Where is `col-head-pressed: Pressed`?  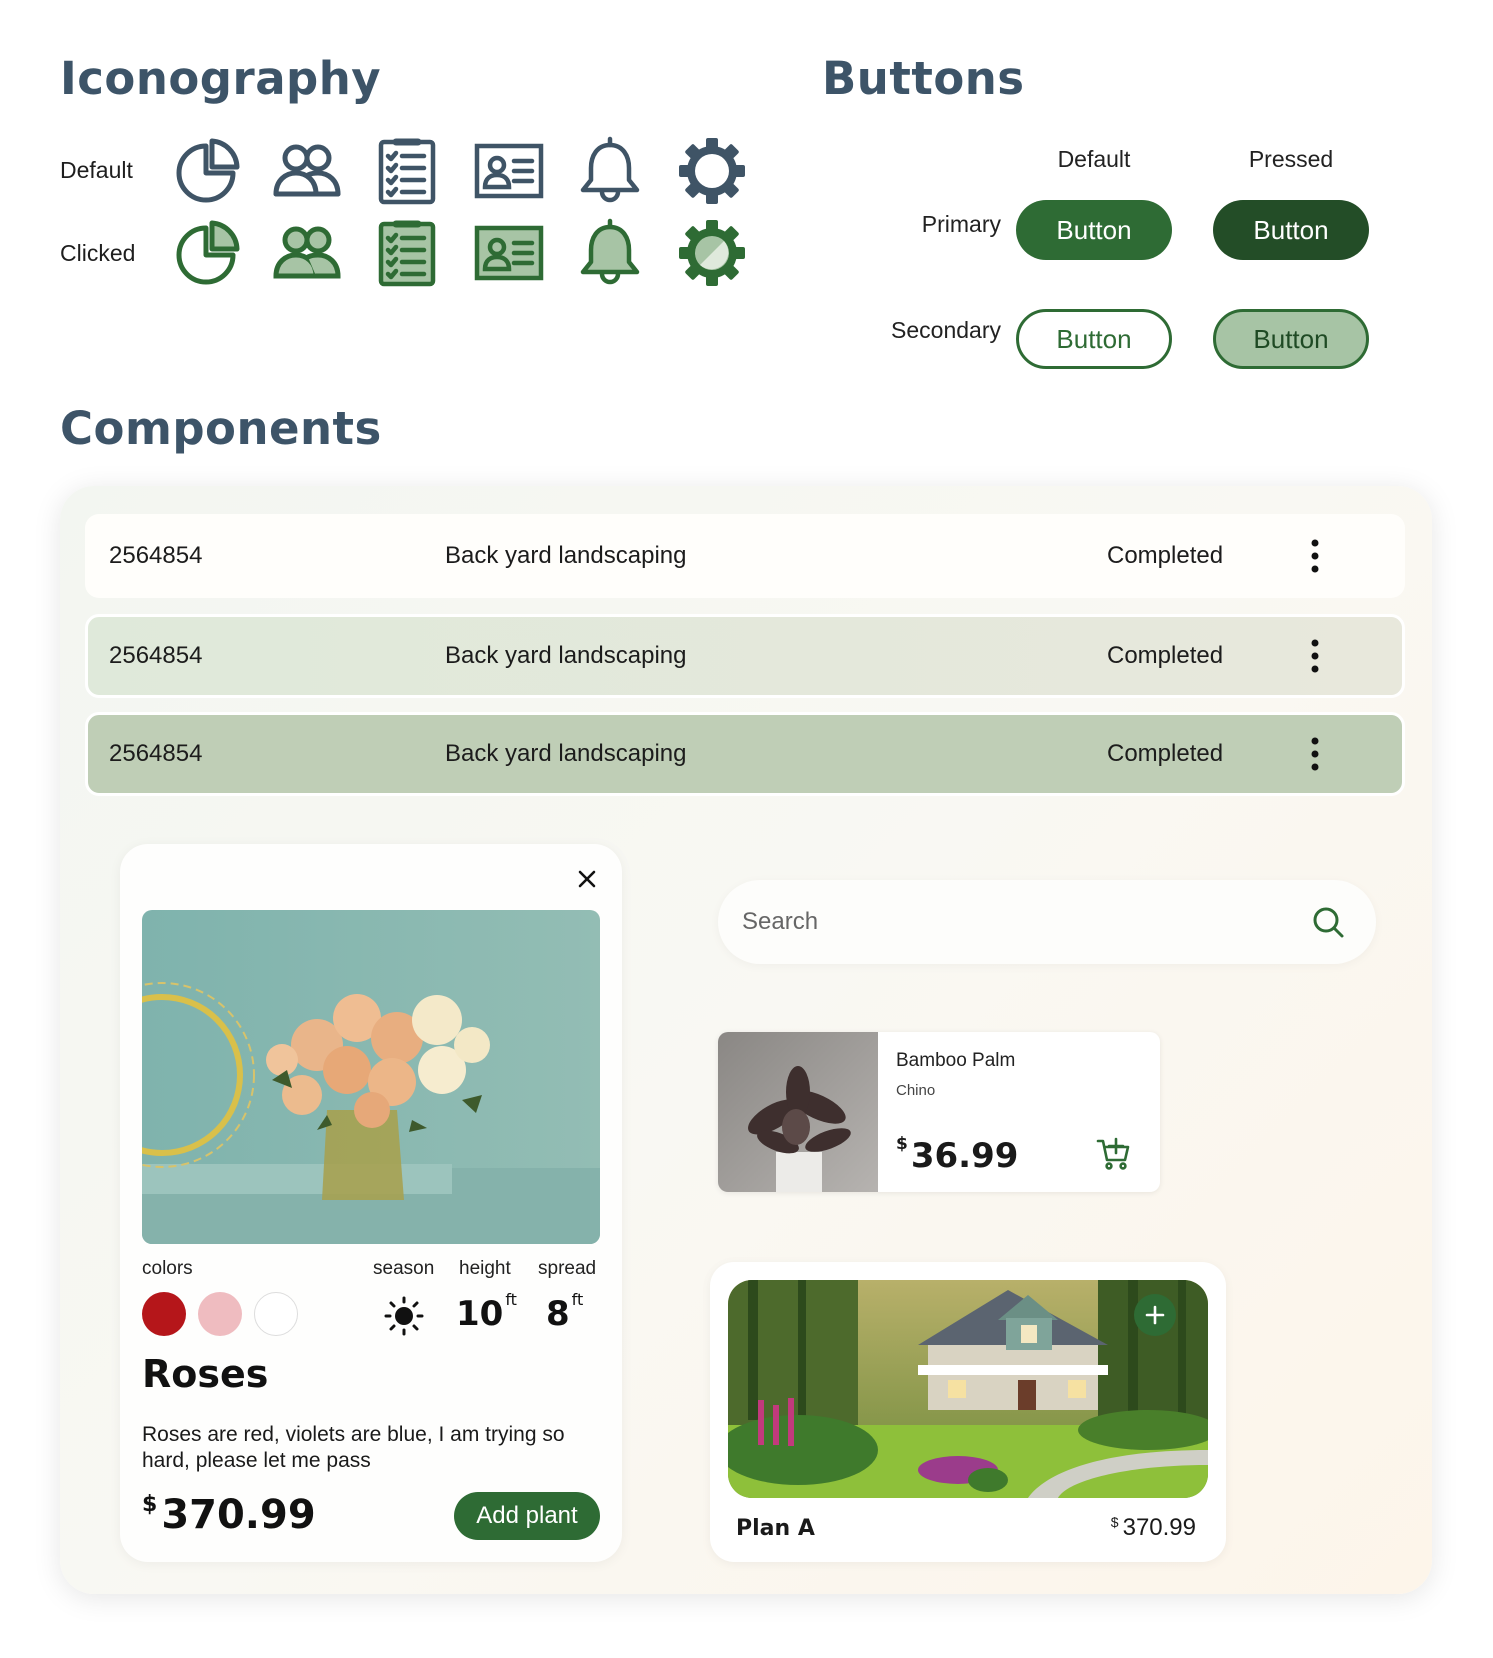 col-head-pressed: Pressed is located at coordinates (1291, 159).